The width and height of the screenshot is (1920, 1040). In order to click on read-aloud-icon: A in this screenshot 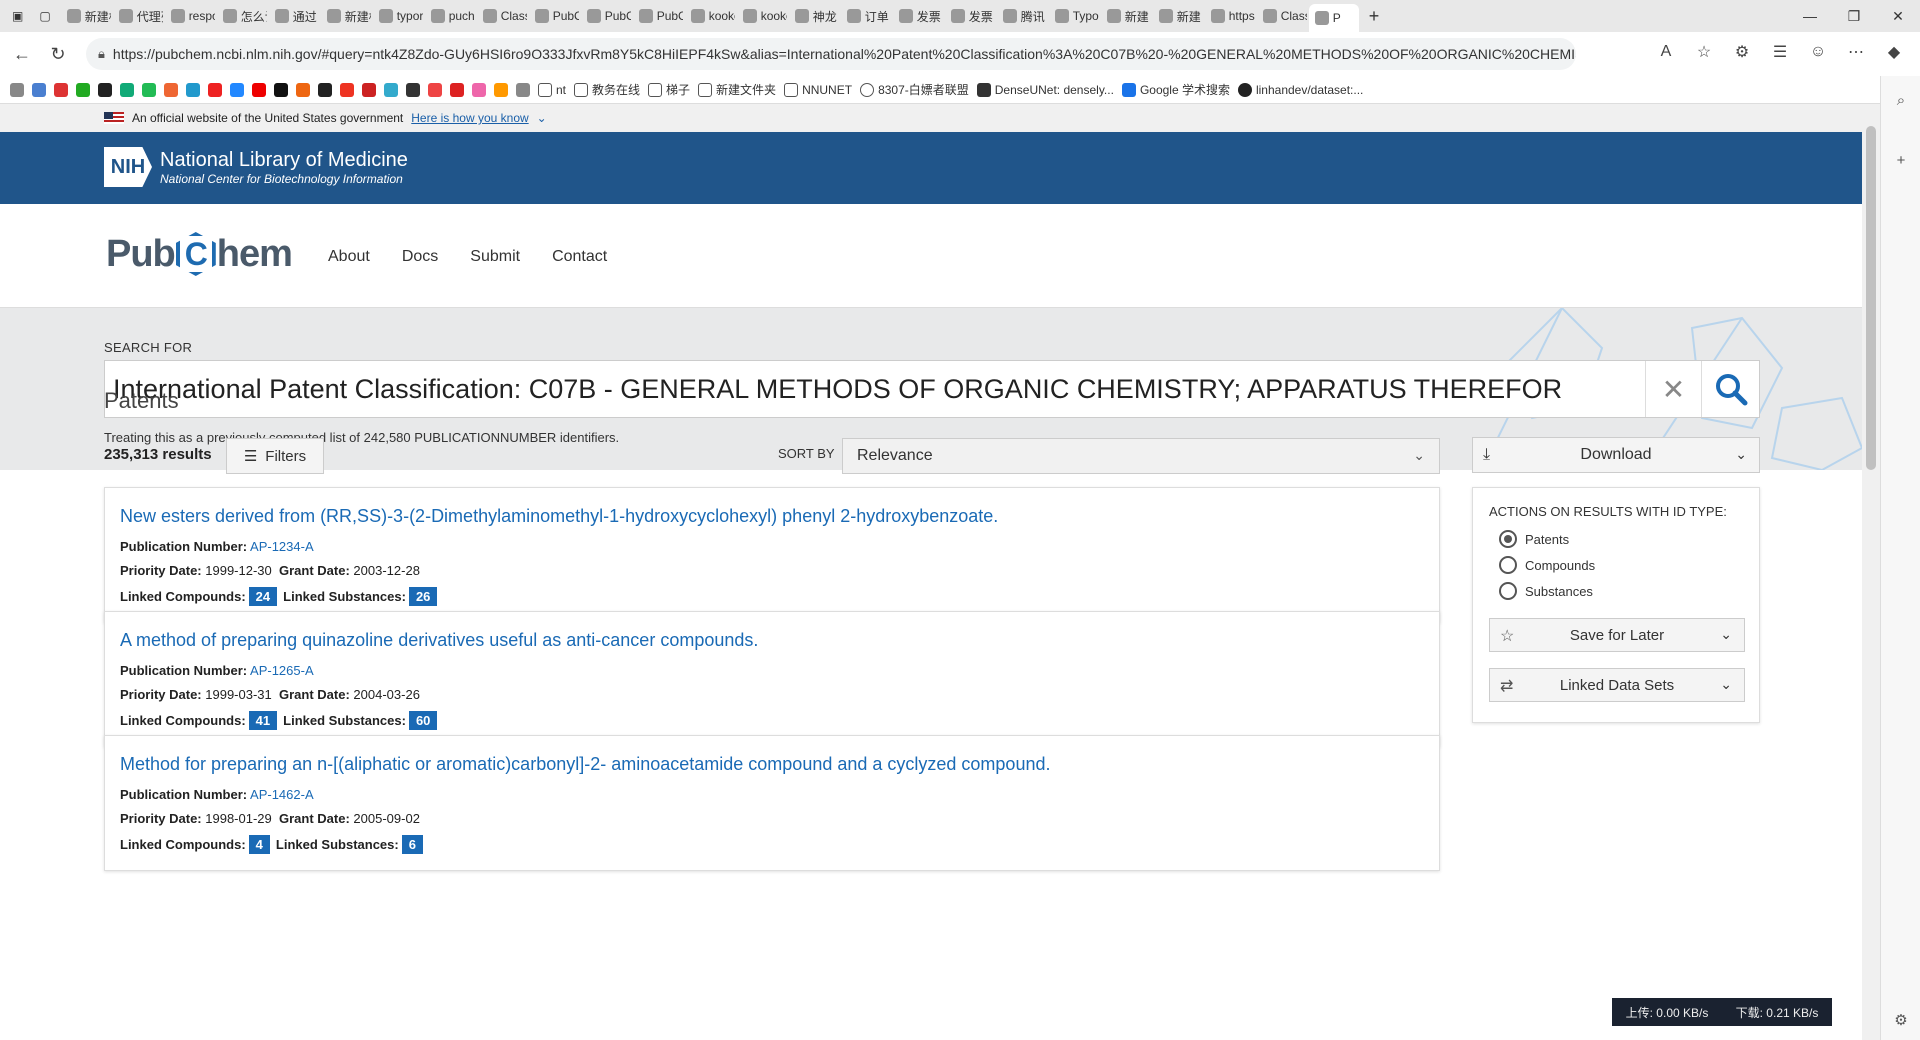, I will do `click(1666, 52)`.